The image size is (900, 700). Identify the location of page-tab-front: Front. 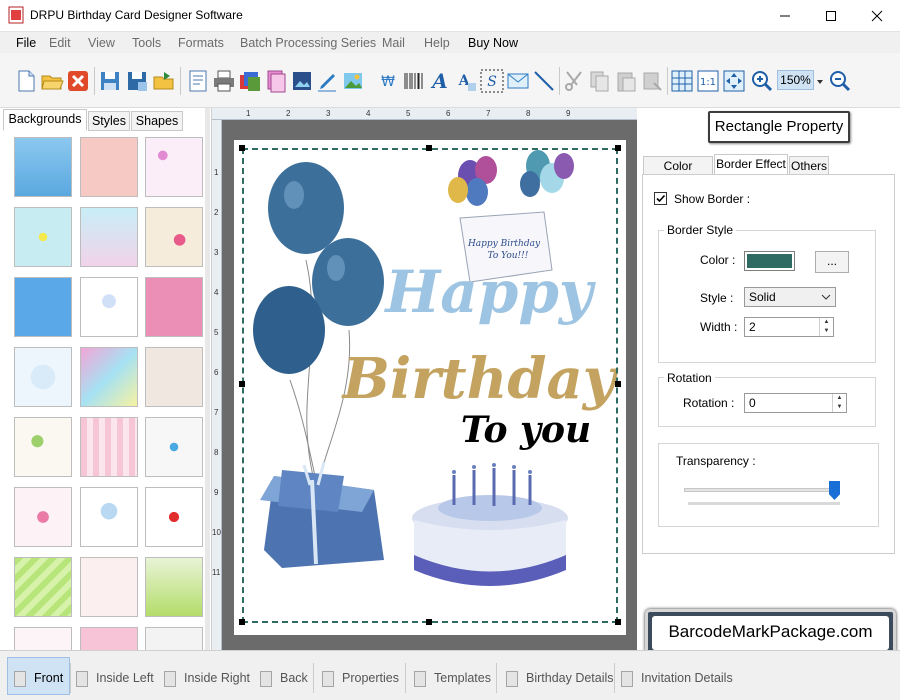
(38, 678).